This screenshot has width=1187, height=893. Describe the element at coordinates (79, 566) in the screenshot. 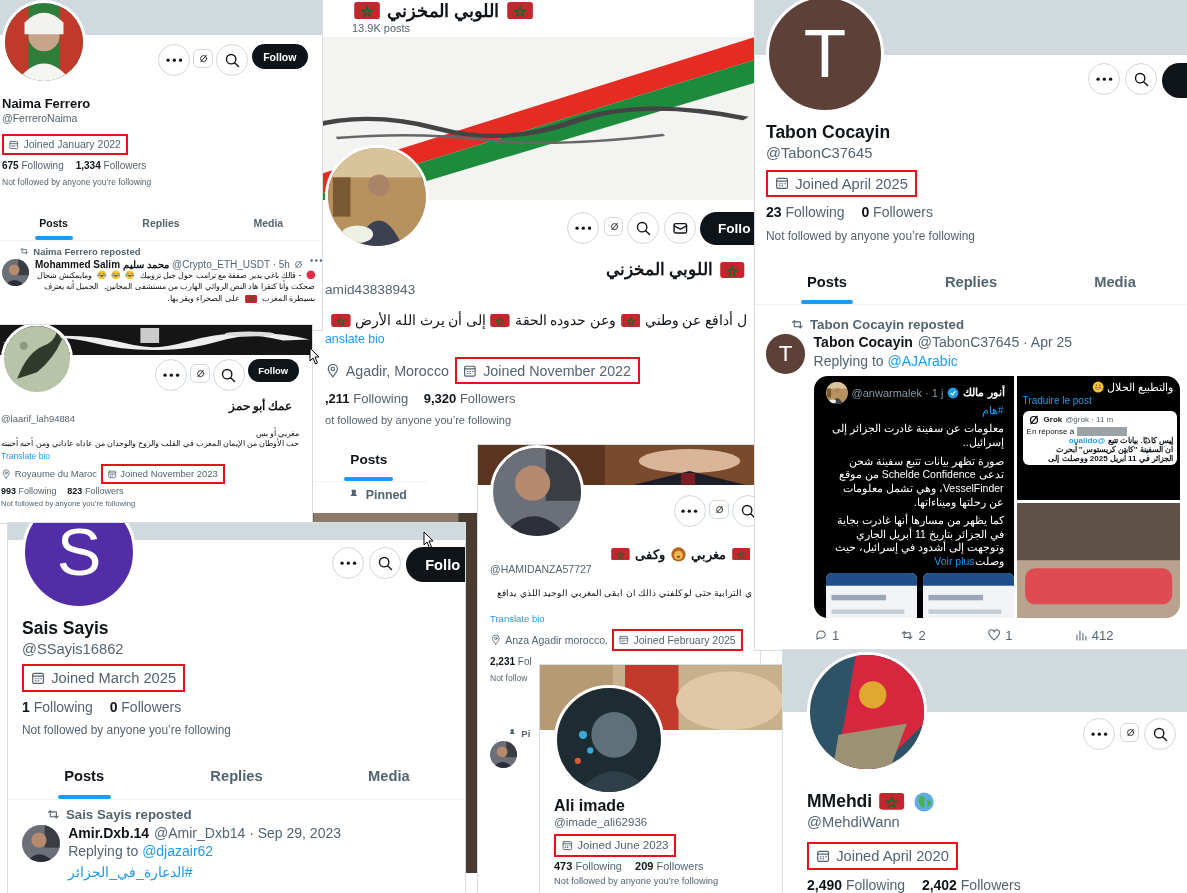

I see `avatar: S` at that location.